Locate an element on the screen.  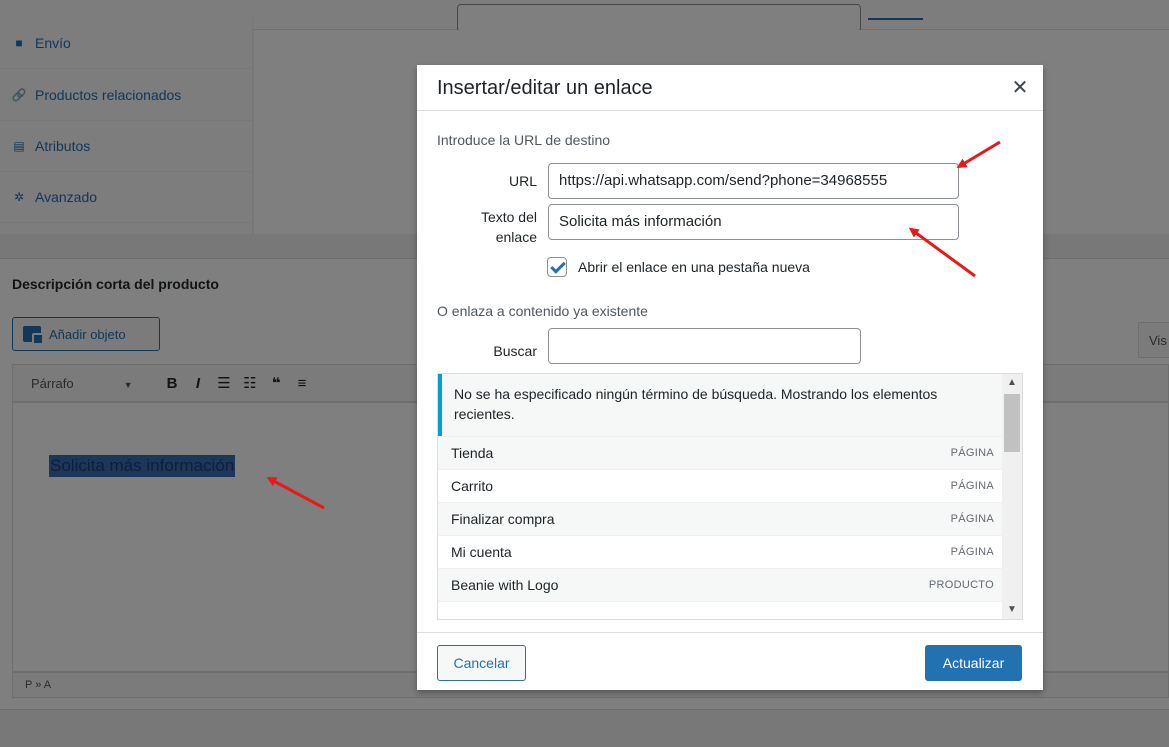
result-row-partial is located at coordinates (720, 610).